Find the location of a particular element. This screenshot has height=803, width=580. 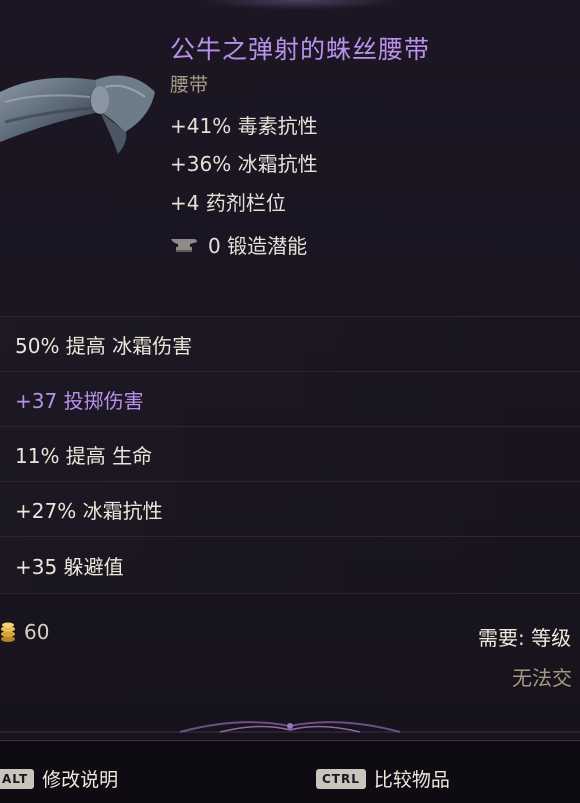

anvil-icon is located at coordinates (184, 245).